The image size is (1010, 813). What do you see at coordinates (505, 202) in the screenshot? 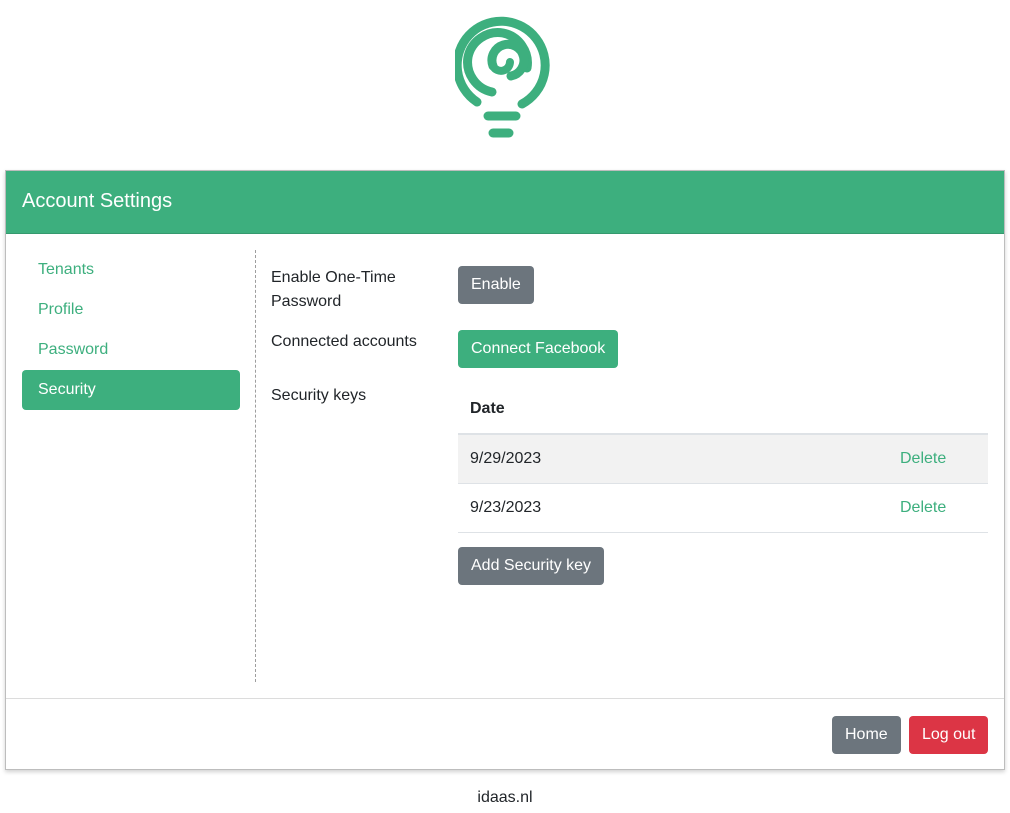
I see `card-header: Account Settings` at bounding box center [505, 202].